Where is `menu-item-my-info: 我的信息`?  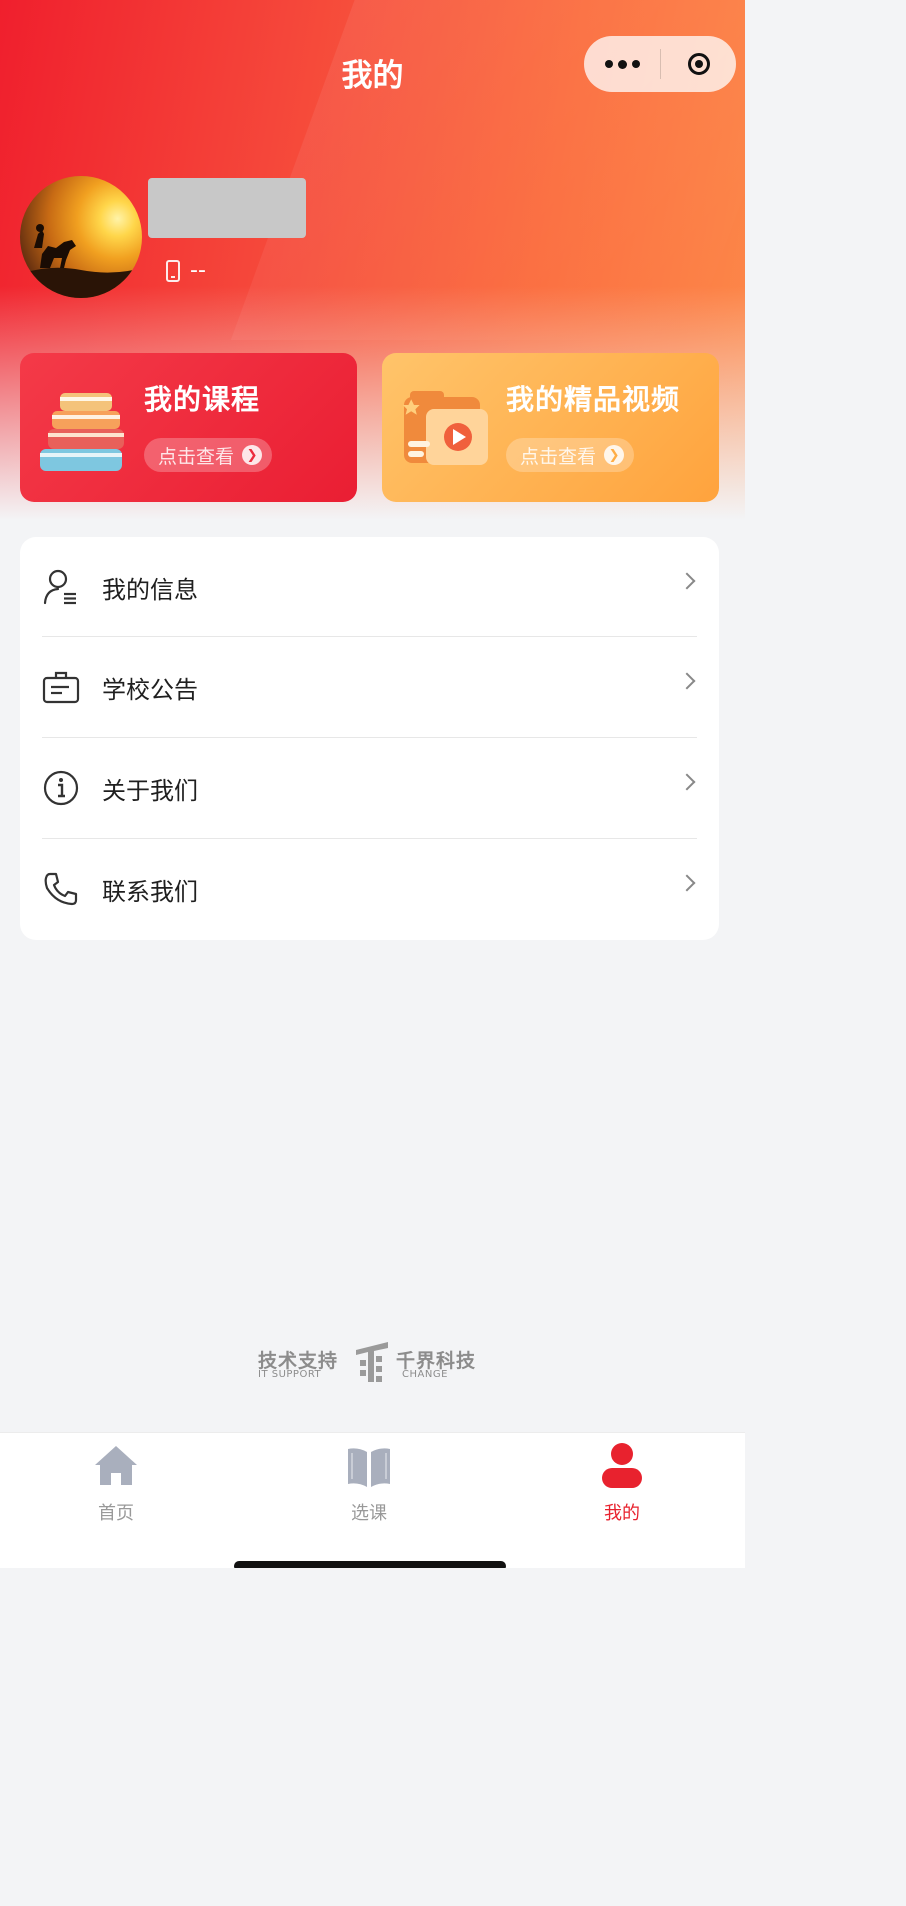
menu-item-my-info: 我的信息 is located at coordinates (369, 587).